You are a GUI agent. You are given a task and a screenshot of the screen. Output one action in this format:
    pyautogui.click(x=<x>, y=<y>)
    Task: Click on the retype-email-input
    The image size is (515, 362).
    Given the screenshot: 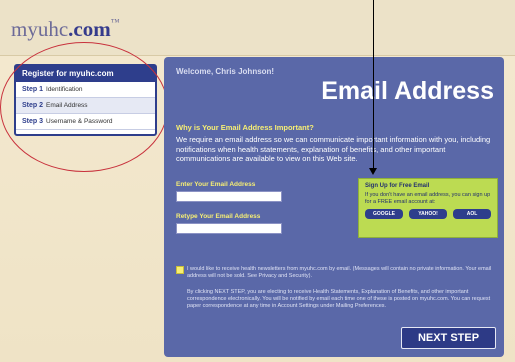 What is the action you would take?
    pyautogui.click(x=229, y=228)
    